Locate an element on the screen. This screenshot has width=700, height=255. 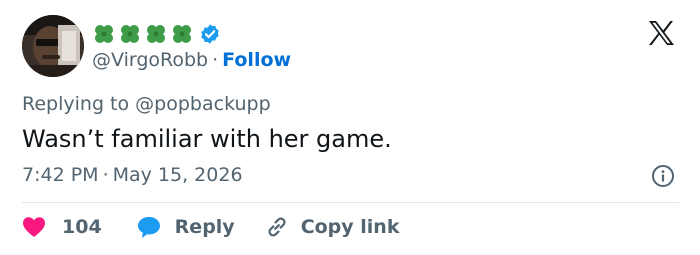
handle-row: @VirgoRobb · Follow is located at coordinates (191, 60).